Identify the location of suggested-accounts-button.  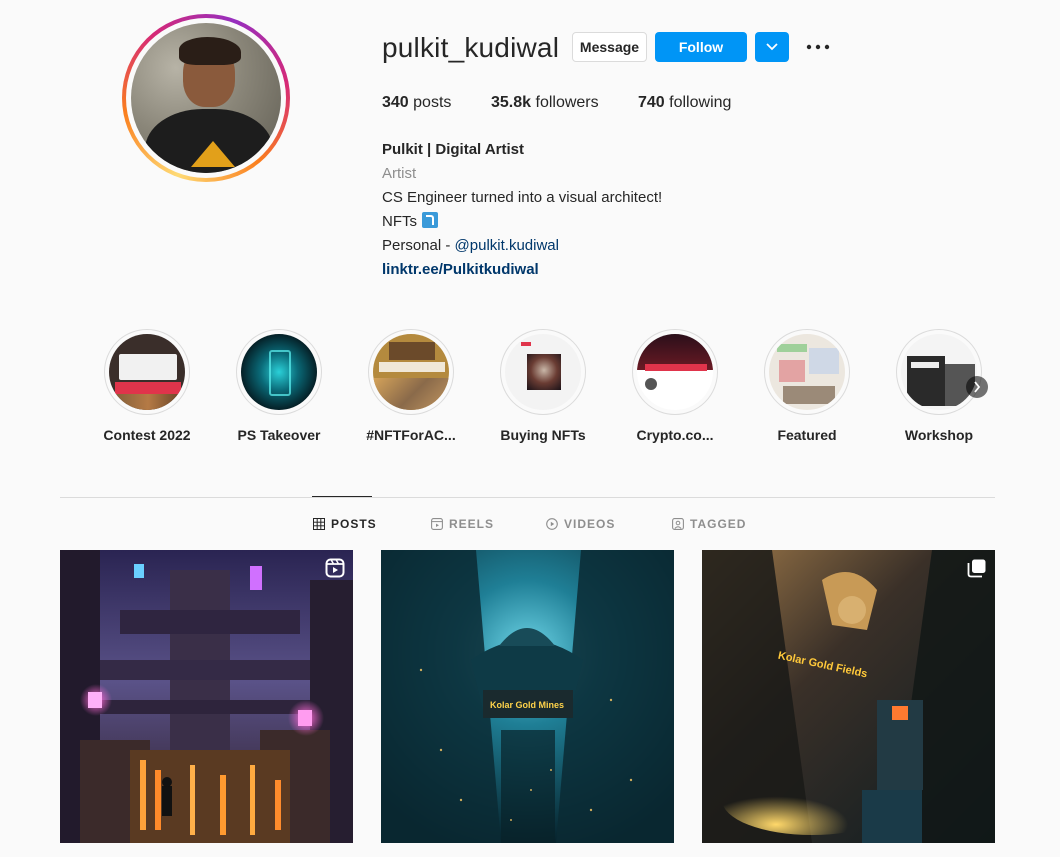
(772, 47).